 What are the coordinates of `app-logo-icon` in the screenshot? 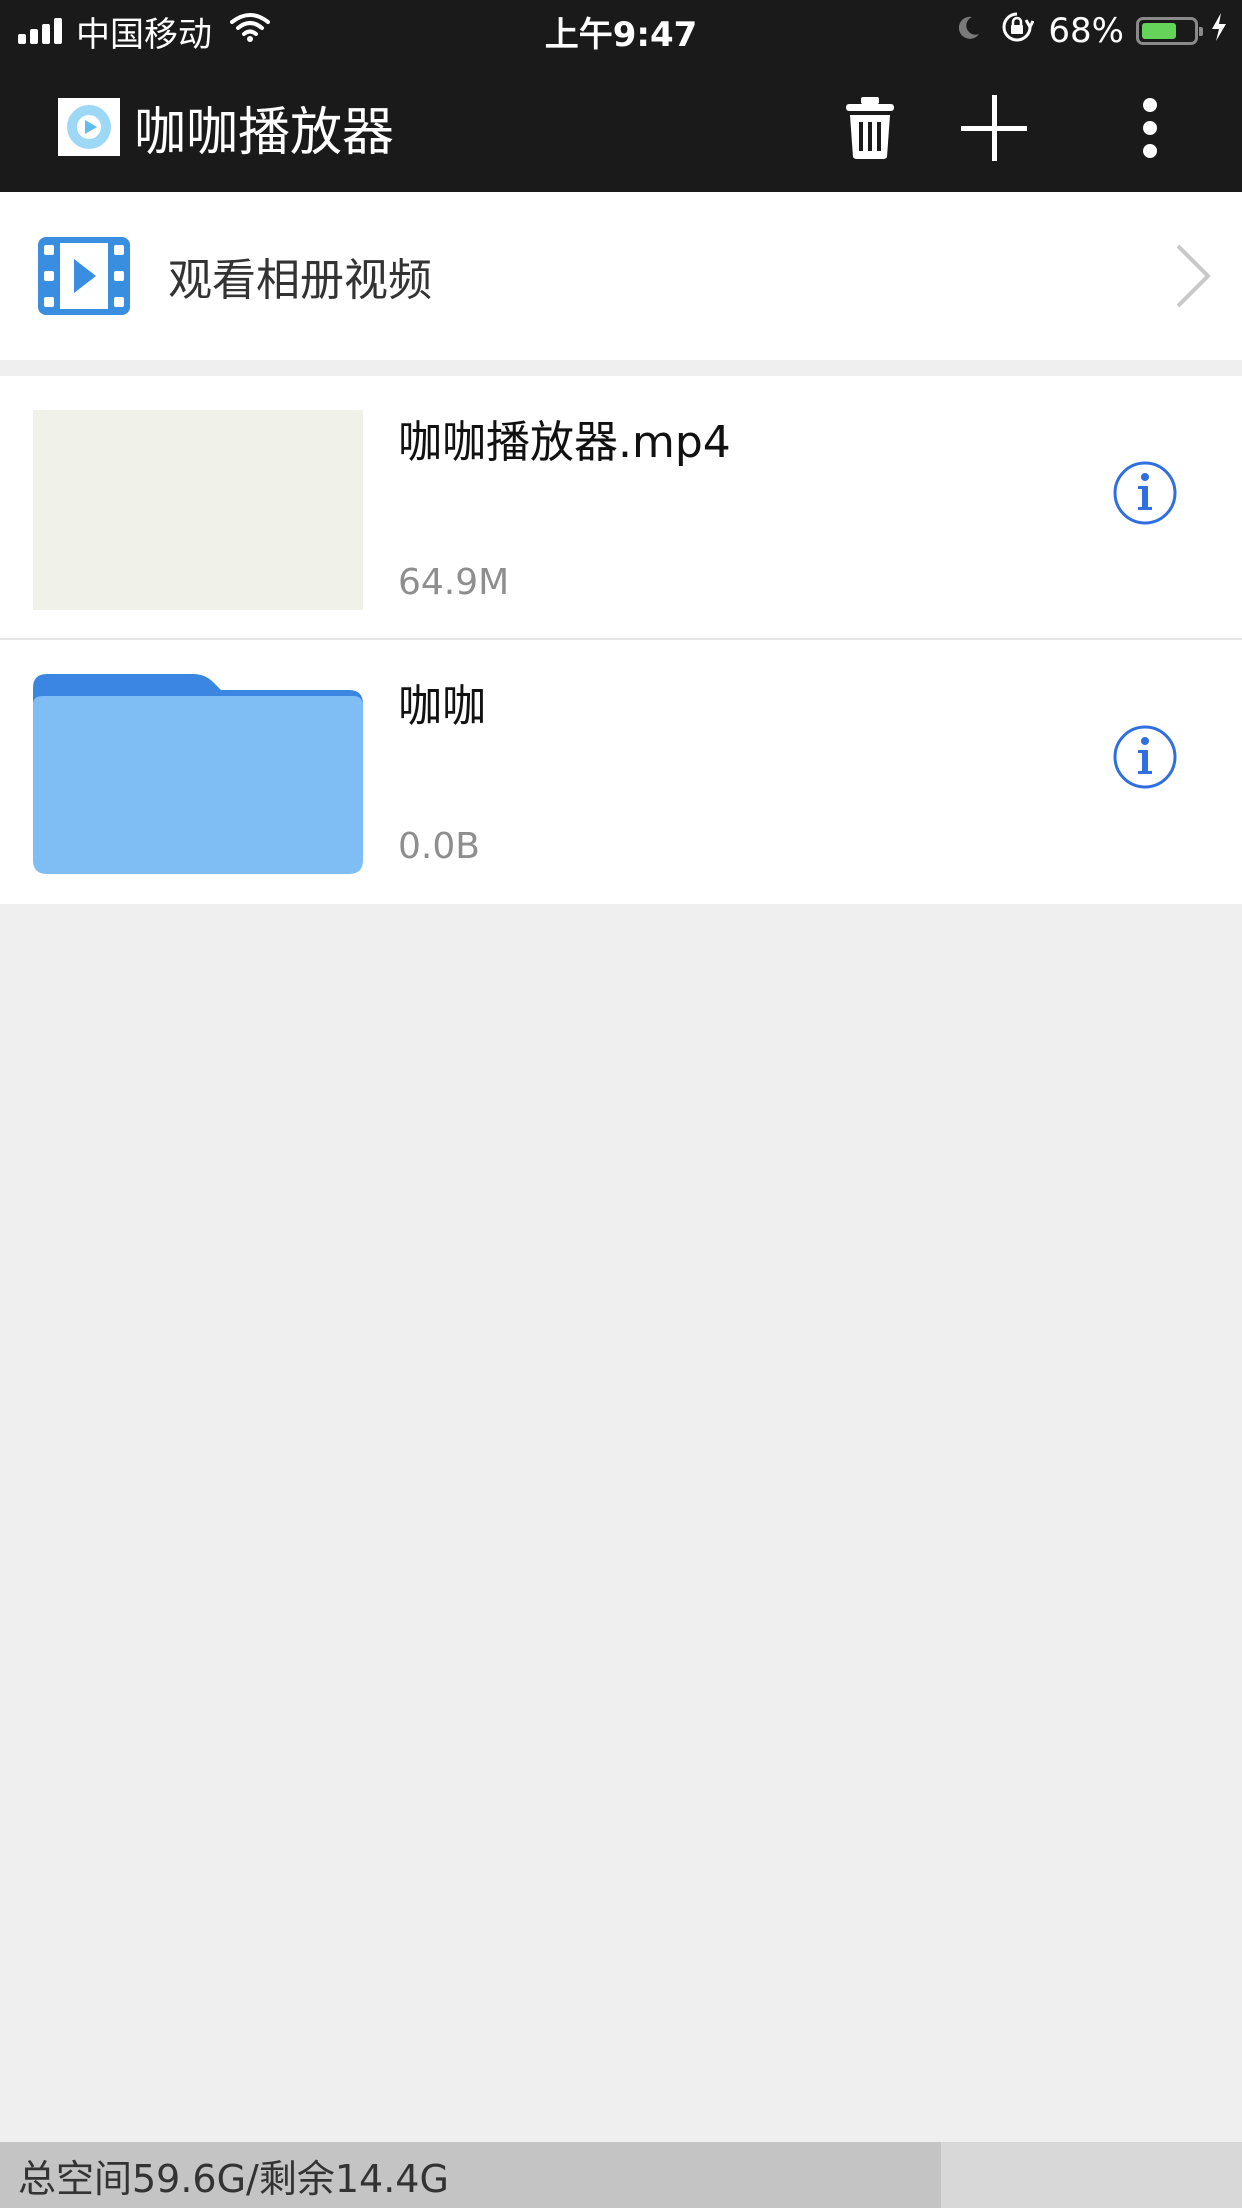 It's located at (89, 127).